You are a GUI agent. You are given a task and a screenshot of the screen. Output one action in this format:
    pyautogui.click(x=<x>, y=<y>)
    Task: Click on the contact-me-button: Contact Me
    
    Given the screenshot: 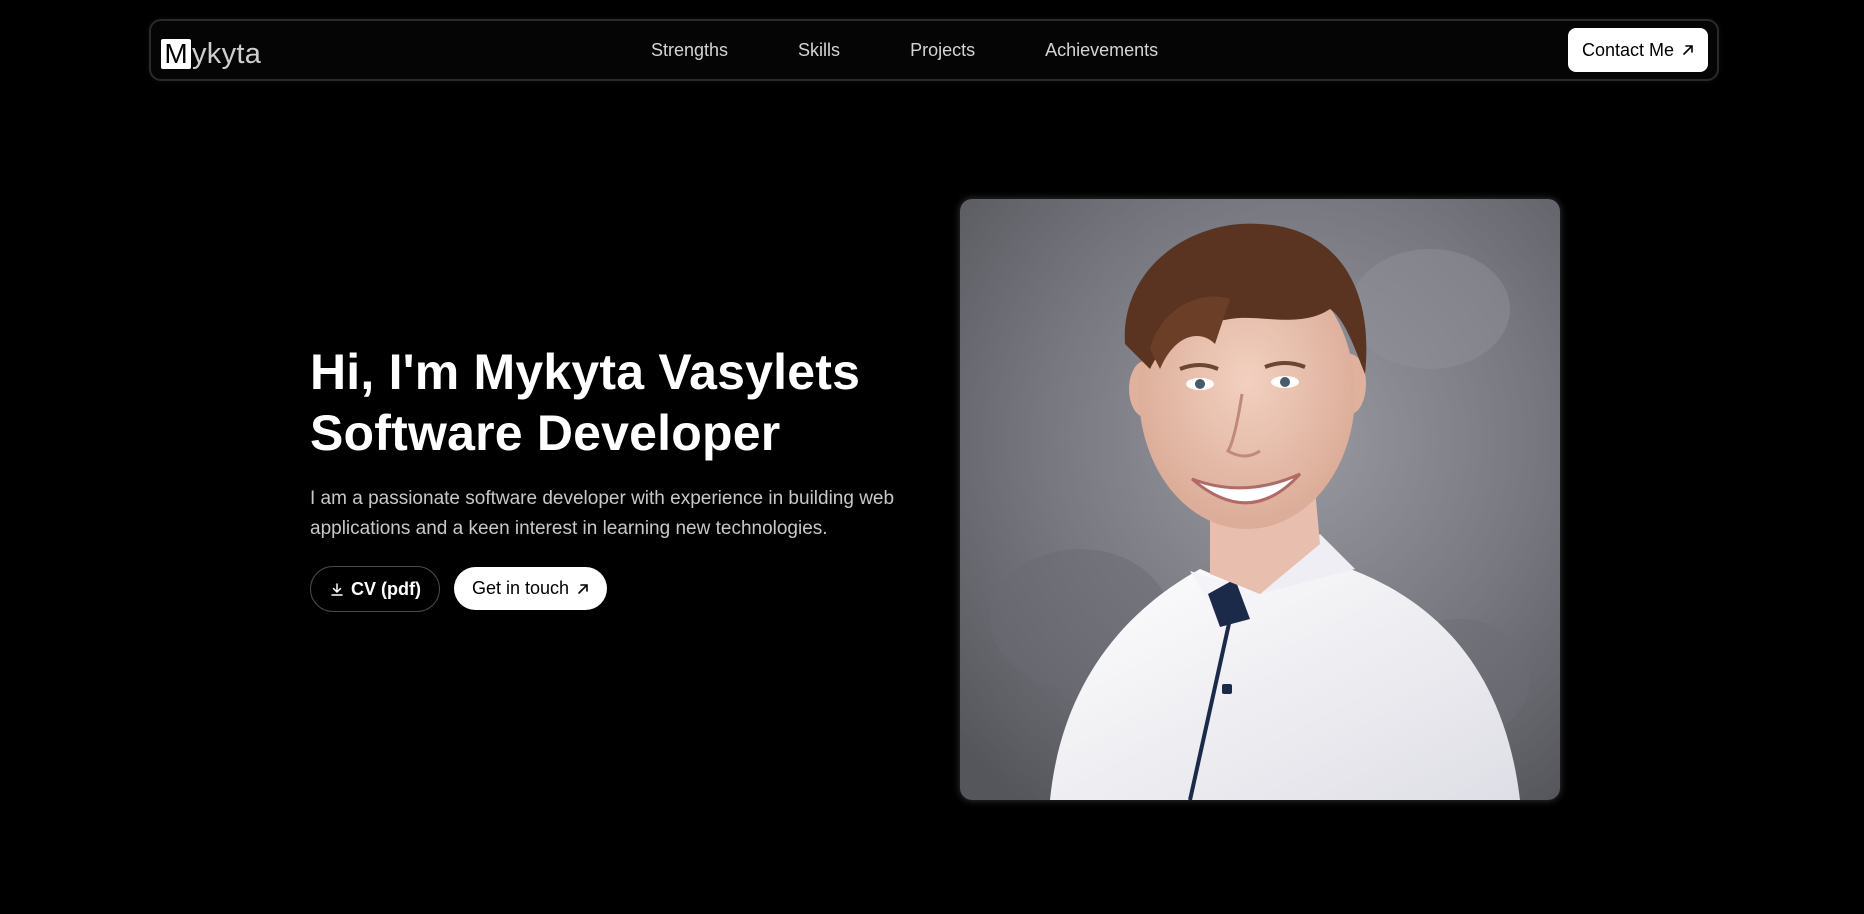 What is the action you would take?
    pyautogui.click(x=1638, y=50)
    